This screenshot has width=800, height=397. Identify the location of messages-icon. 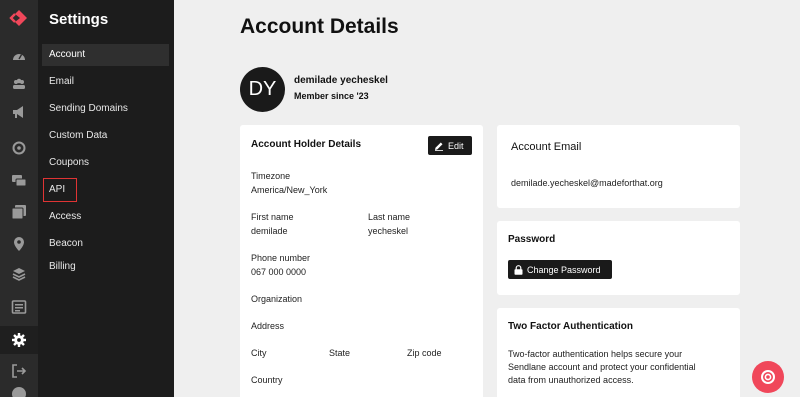
(19, 181).